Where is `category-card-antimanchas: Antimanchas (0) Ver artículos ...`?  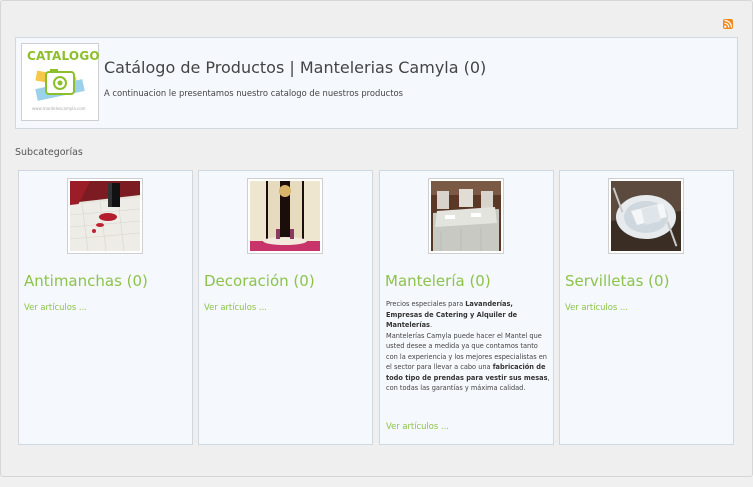 category-card-antimanchas: Antimanchas (0) Ver artículos ... is located at coordinates (105, 307).